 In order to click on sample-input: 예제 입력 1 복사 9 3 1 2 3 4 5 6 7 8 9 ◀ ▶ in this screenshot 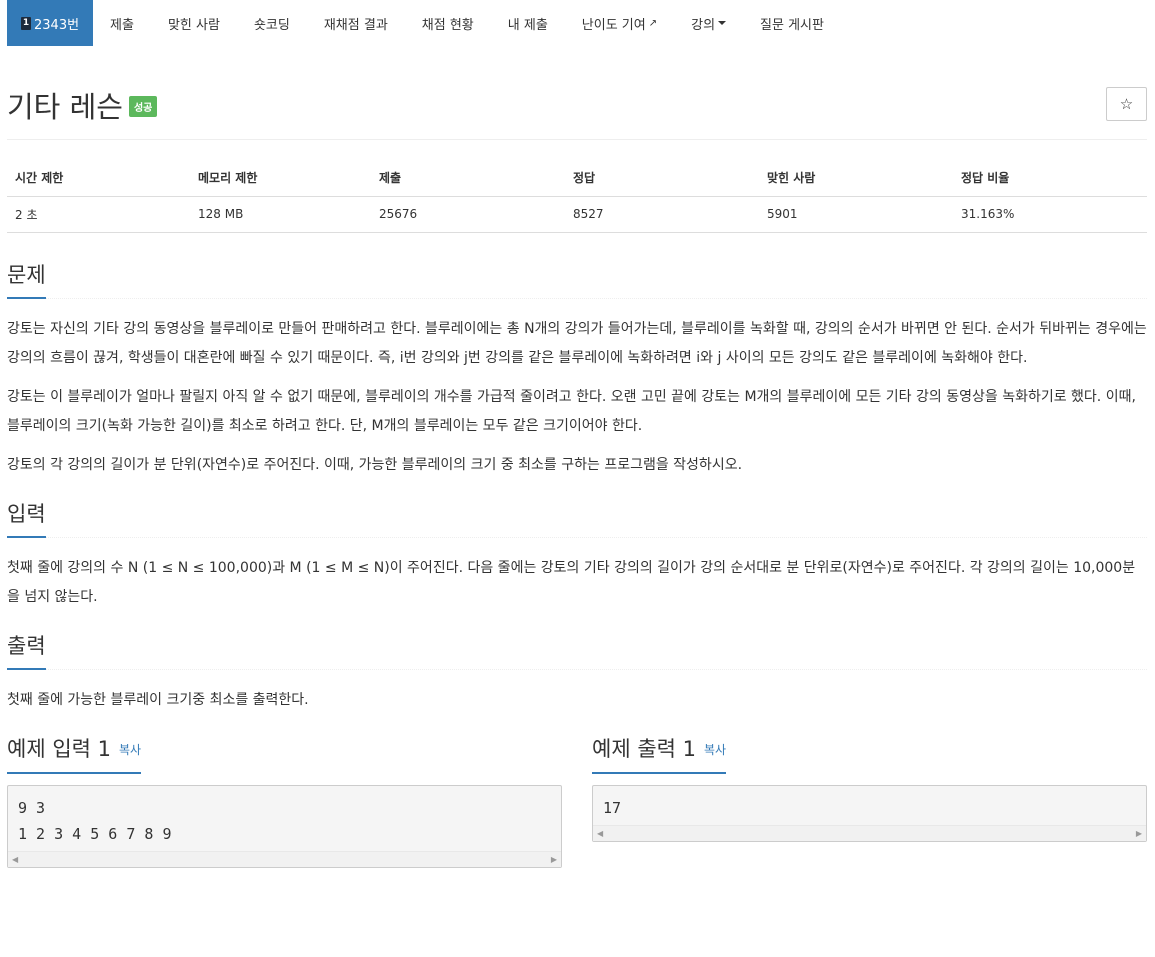, I will do `click(284, 798)`.